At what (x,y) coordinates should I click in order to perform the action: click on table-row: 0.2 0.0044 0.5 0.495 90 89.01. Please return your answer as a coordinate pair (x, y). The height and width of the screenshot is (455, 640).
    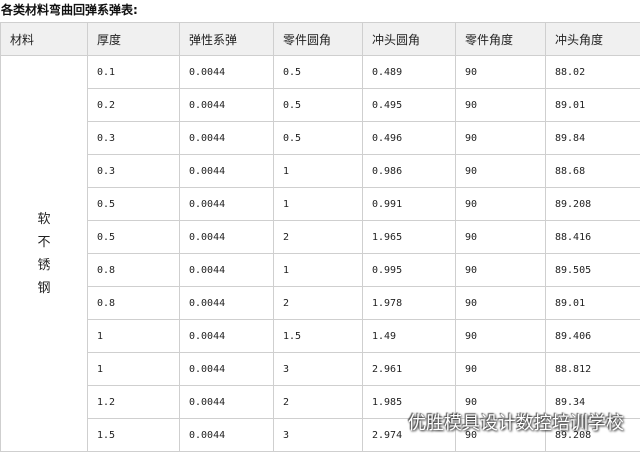
    Looking at the image, I should click on (320, 105).